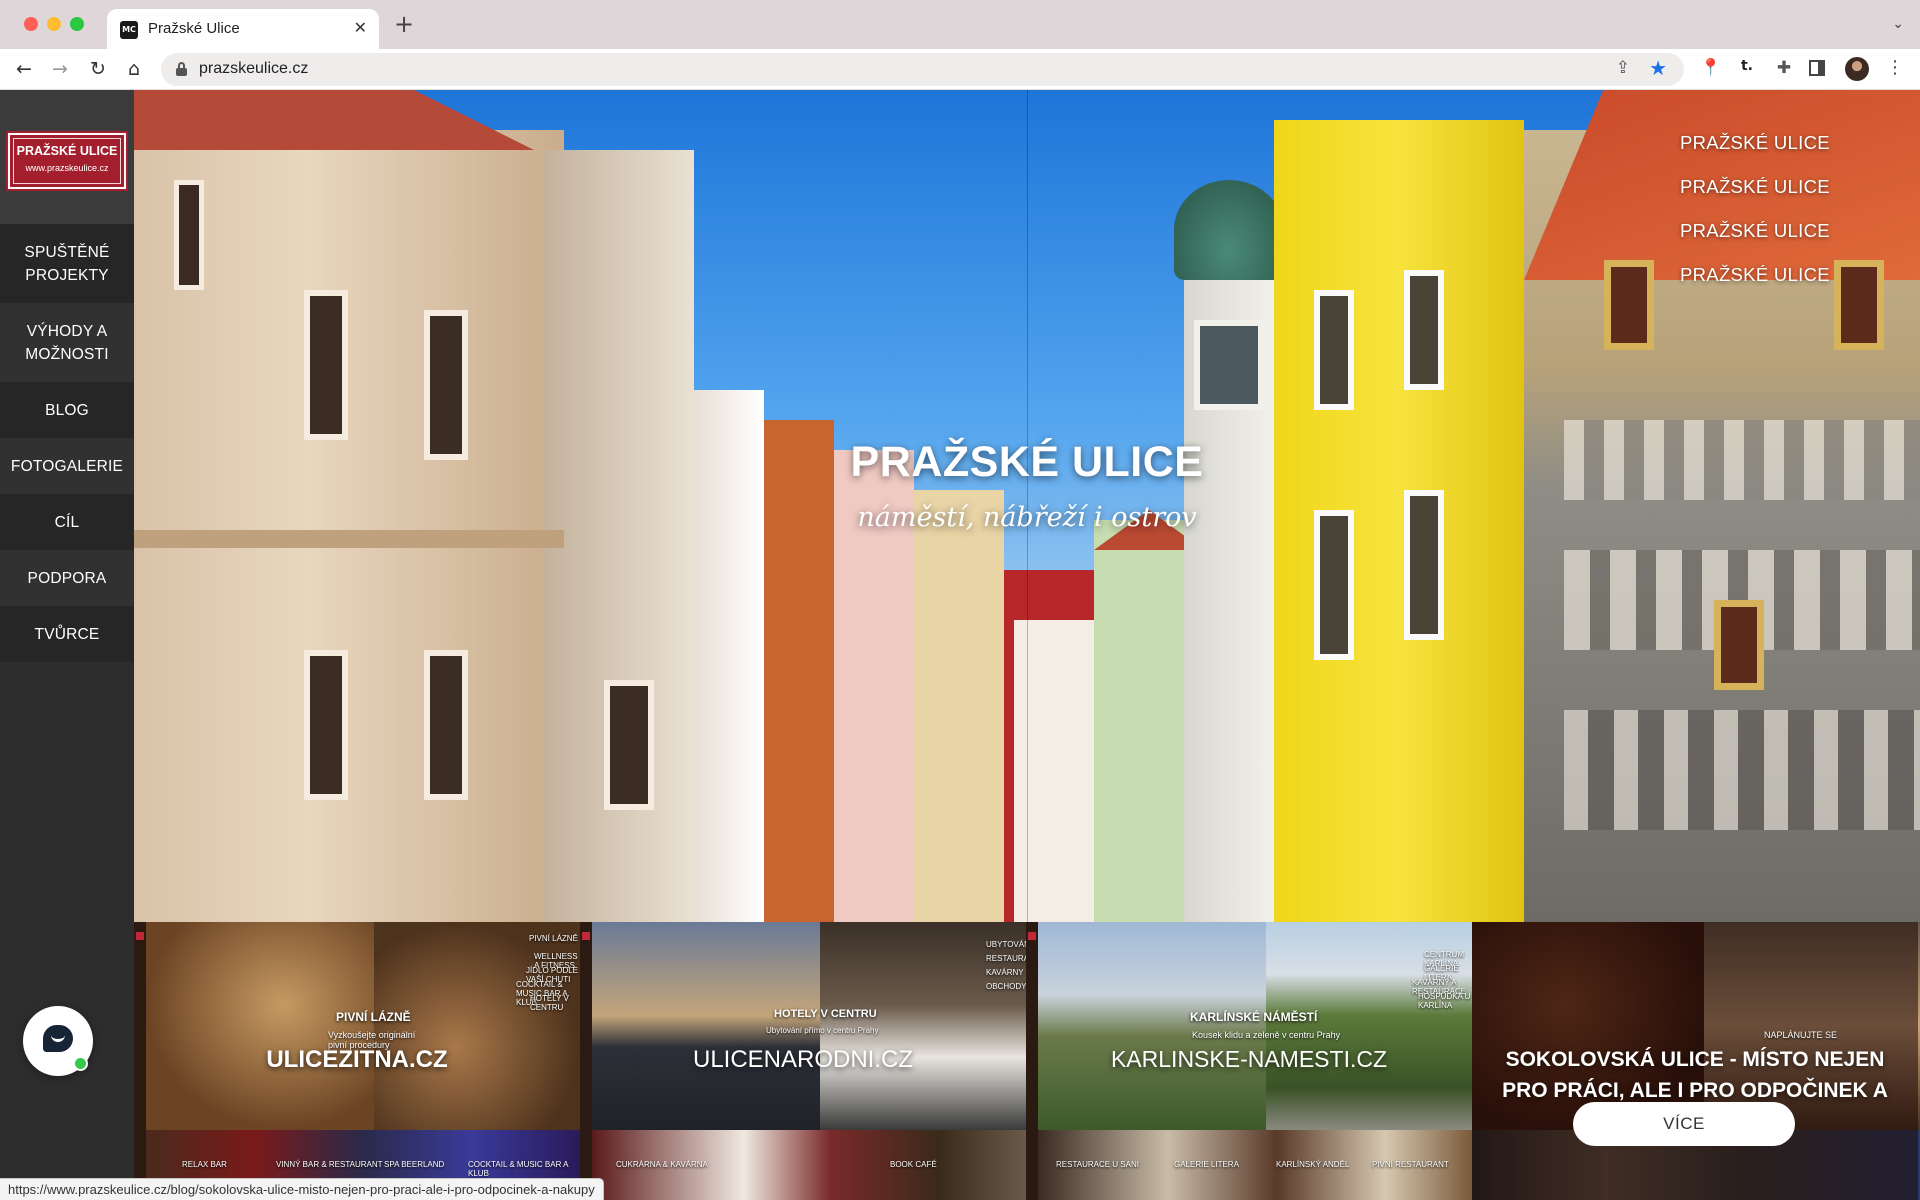 Image resolution: width=1920 pixels, height=1200 pixels. I want to click on tile-caption: ULICENARODNI.CZ, so click(803, 1059).